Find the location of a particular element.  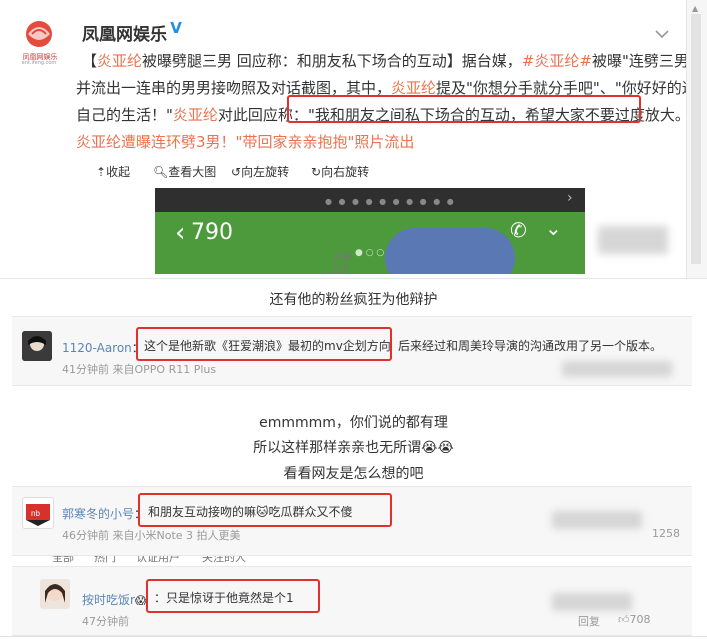

tab-hot: 热门 is located at coordinates (105, 560).